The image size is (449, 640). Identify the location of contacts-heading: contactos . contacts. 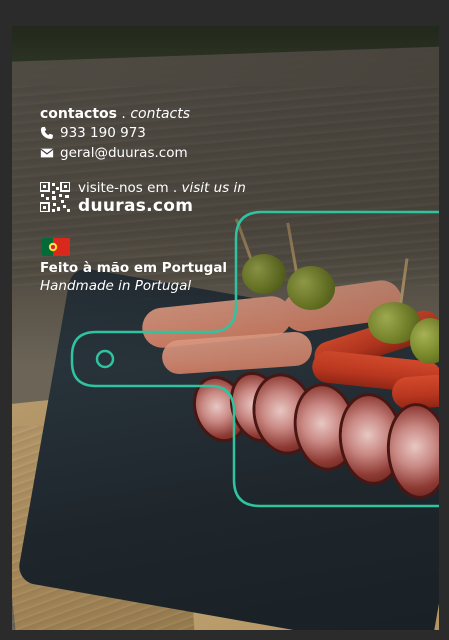
(115, 114).